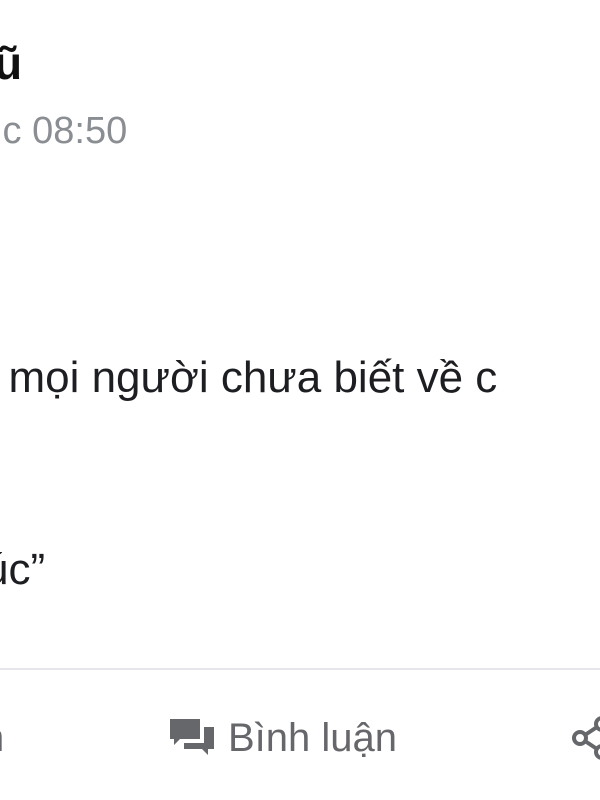 This screenshot has height=800, width=600. I want to click on share-icon, so click(585, 738).